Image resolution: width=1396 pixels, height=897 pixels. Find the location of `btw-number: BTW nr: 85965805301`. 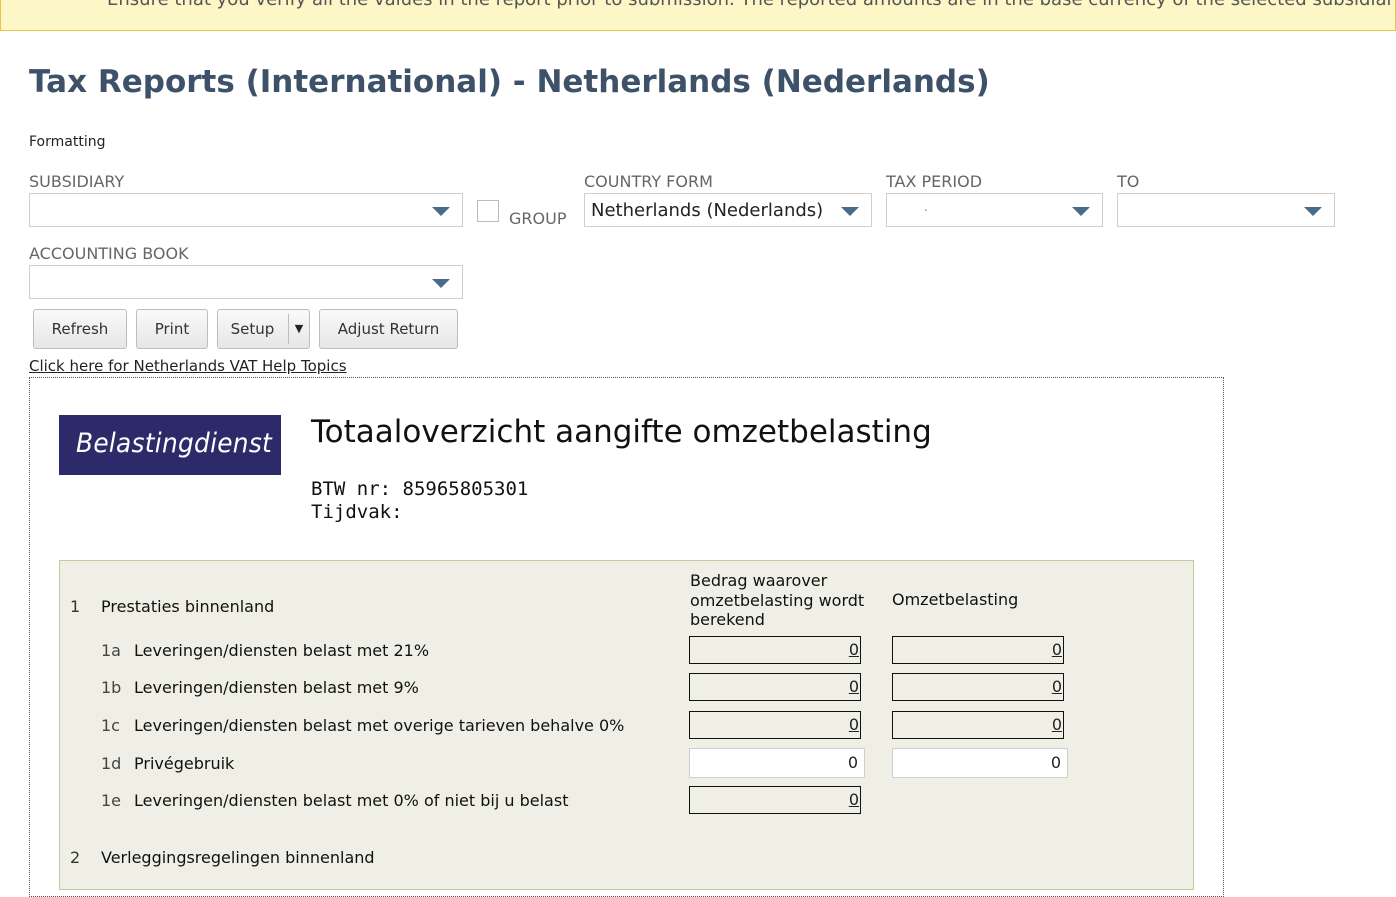

btw-number: BTW nr: 85965805301 is located at coordinates (420, 489).